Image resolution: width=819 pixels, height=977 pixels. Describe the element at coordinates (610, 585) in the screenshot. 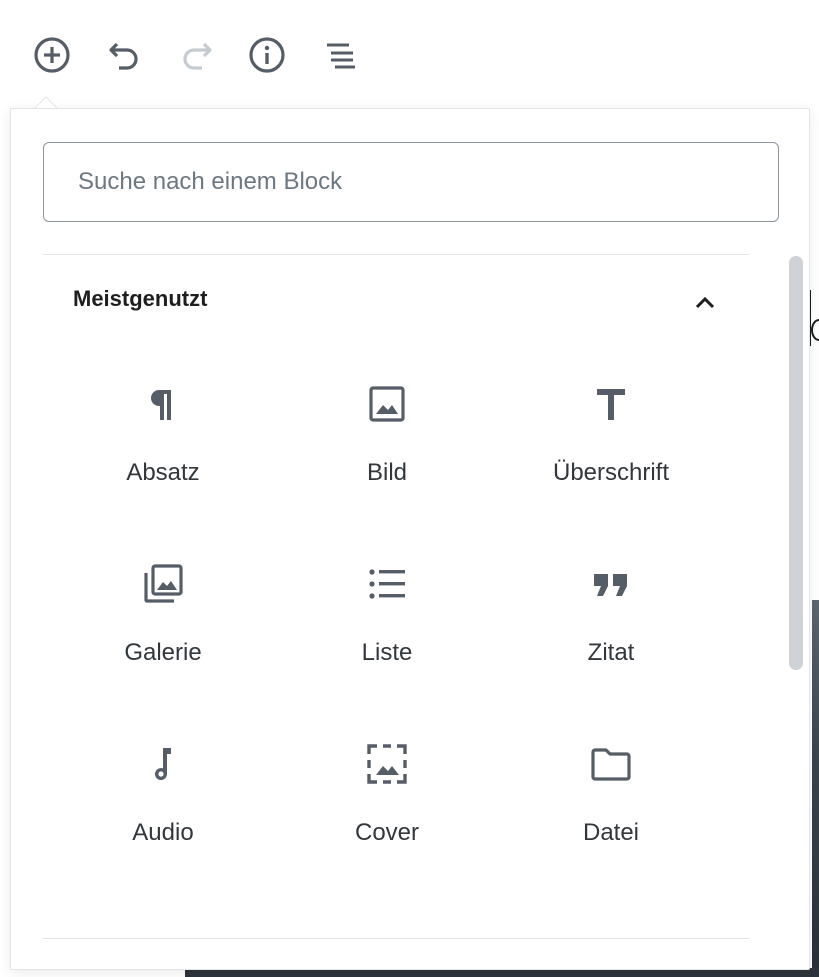

I see `quote-icon` at that location.